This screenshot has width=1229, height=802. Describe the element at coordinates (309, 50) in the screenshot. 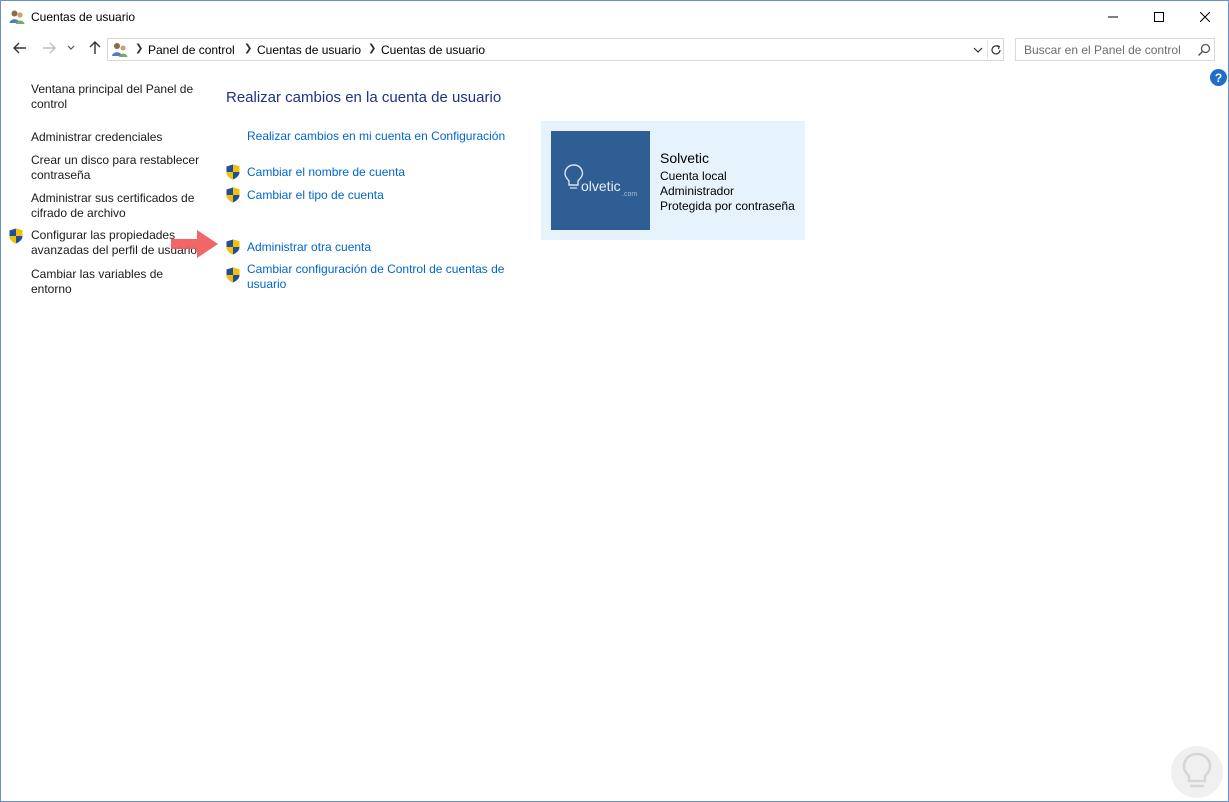

I see `breadcrumb-user-accounts: Cuentas de usuario` at that location.